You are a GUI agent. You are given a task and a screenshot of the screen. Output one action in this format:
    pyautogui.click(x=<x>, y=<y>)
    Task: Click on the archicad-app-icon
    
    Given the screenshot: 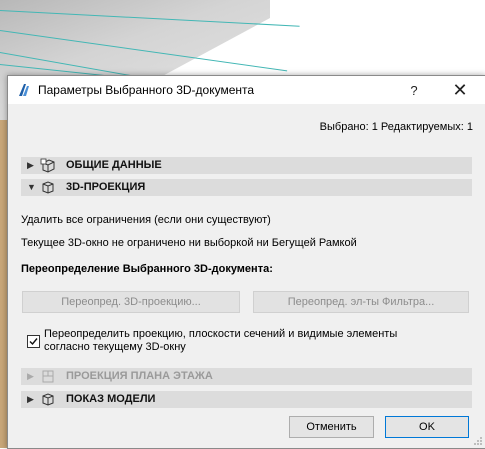 What is the action you would take?
    pyautogui.click(x=24, y=90)
    